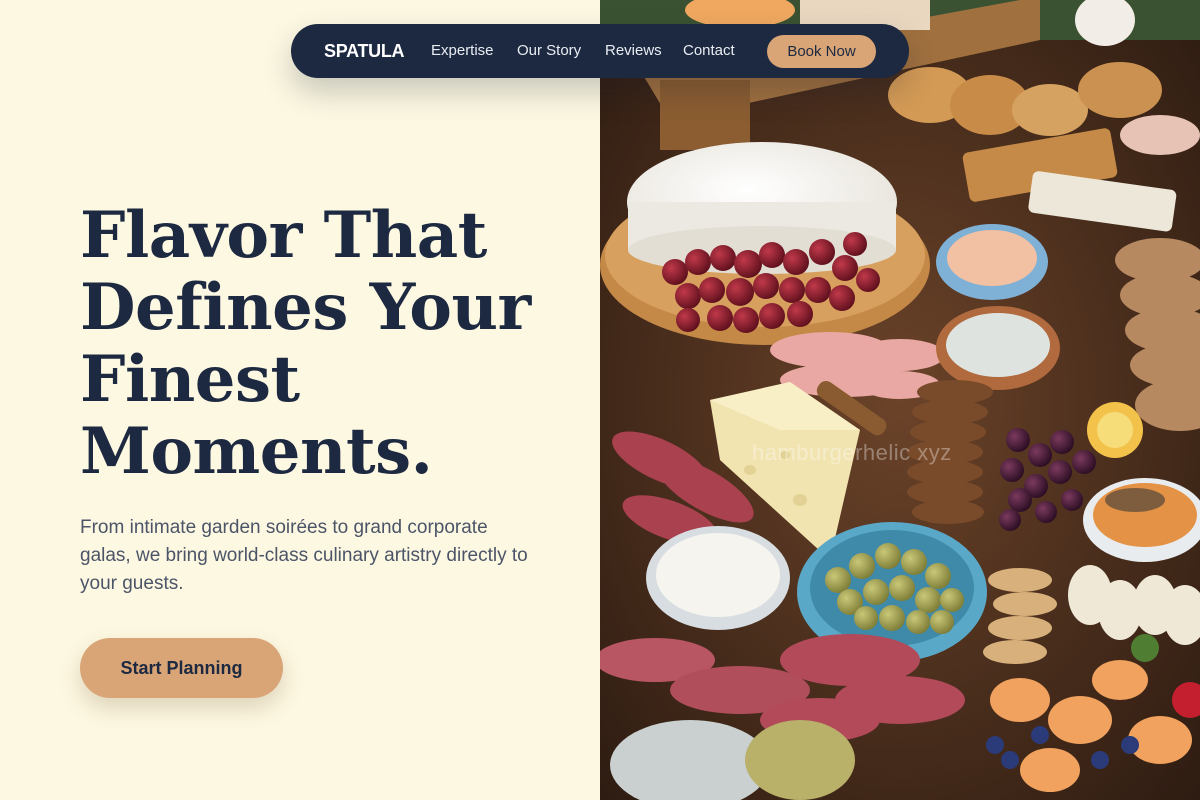  Describe the element at coordinates (821, 51) in the screenshot. I see `book-now-button: Book Now` at that location.